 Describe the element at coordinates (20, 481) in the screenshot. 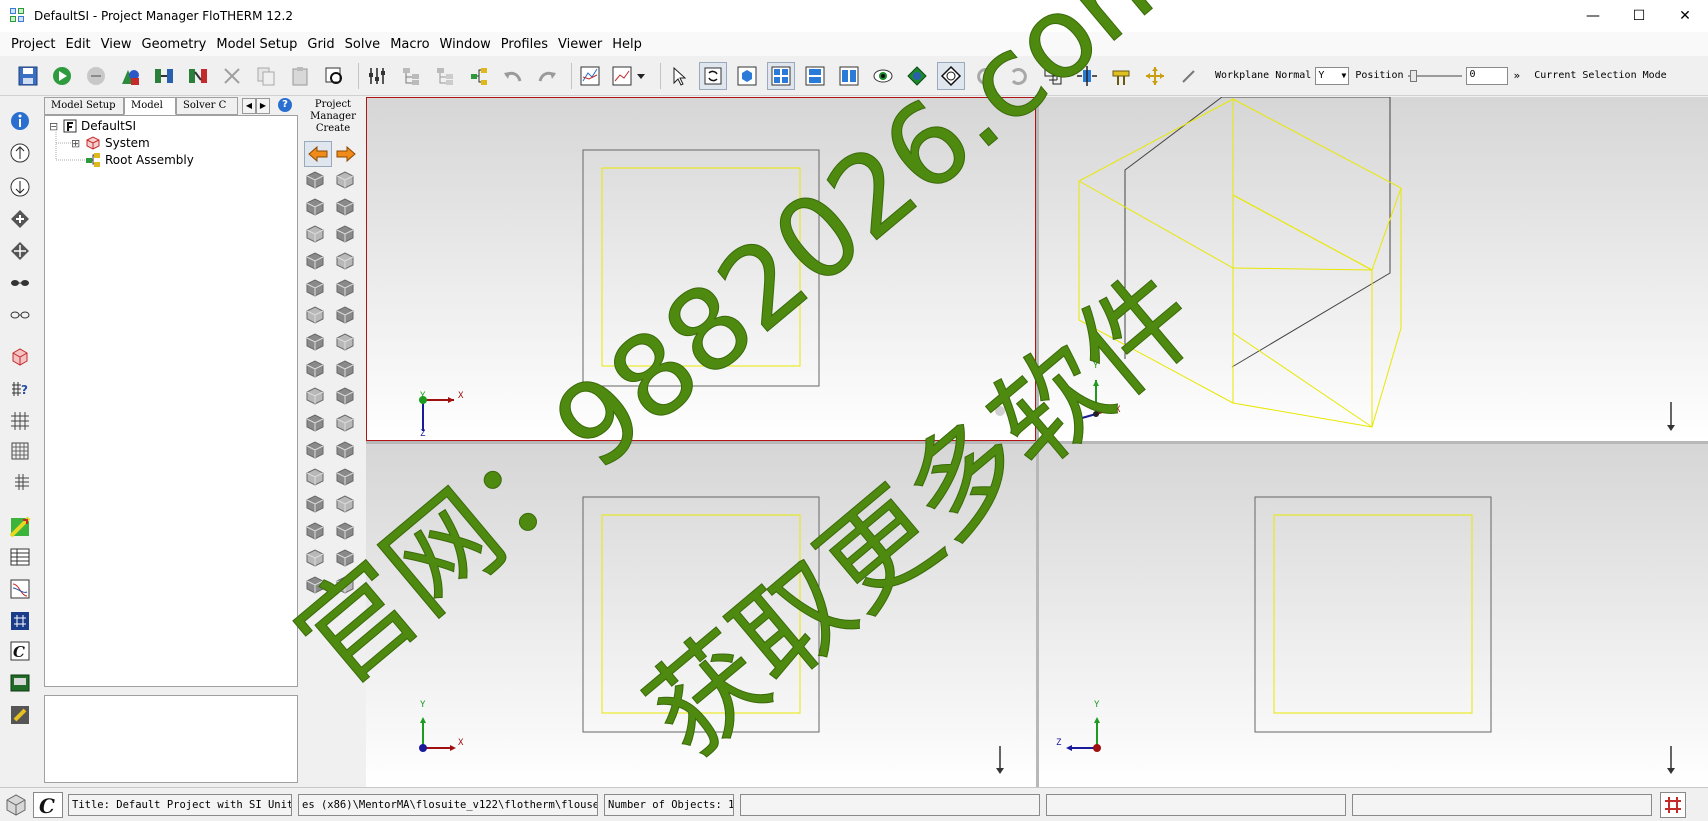

I see `grid-local-icon` at that location.